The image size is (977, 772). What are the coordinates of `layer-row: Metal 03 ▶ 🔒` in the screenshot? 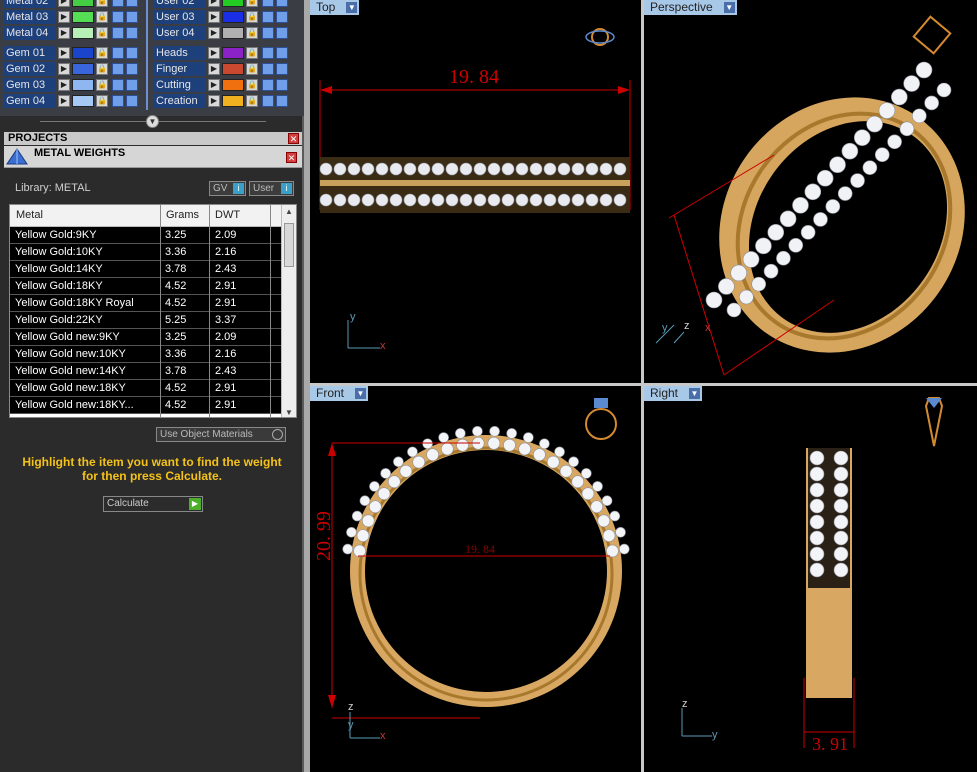 It's located at (74, 17).